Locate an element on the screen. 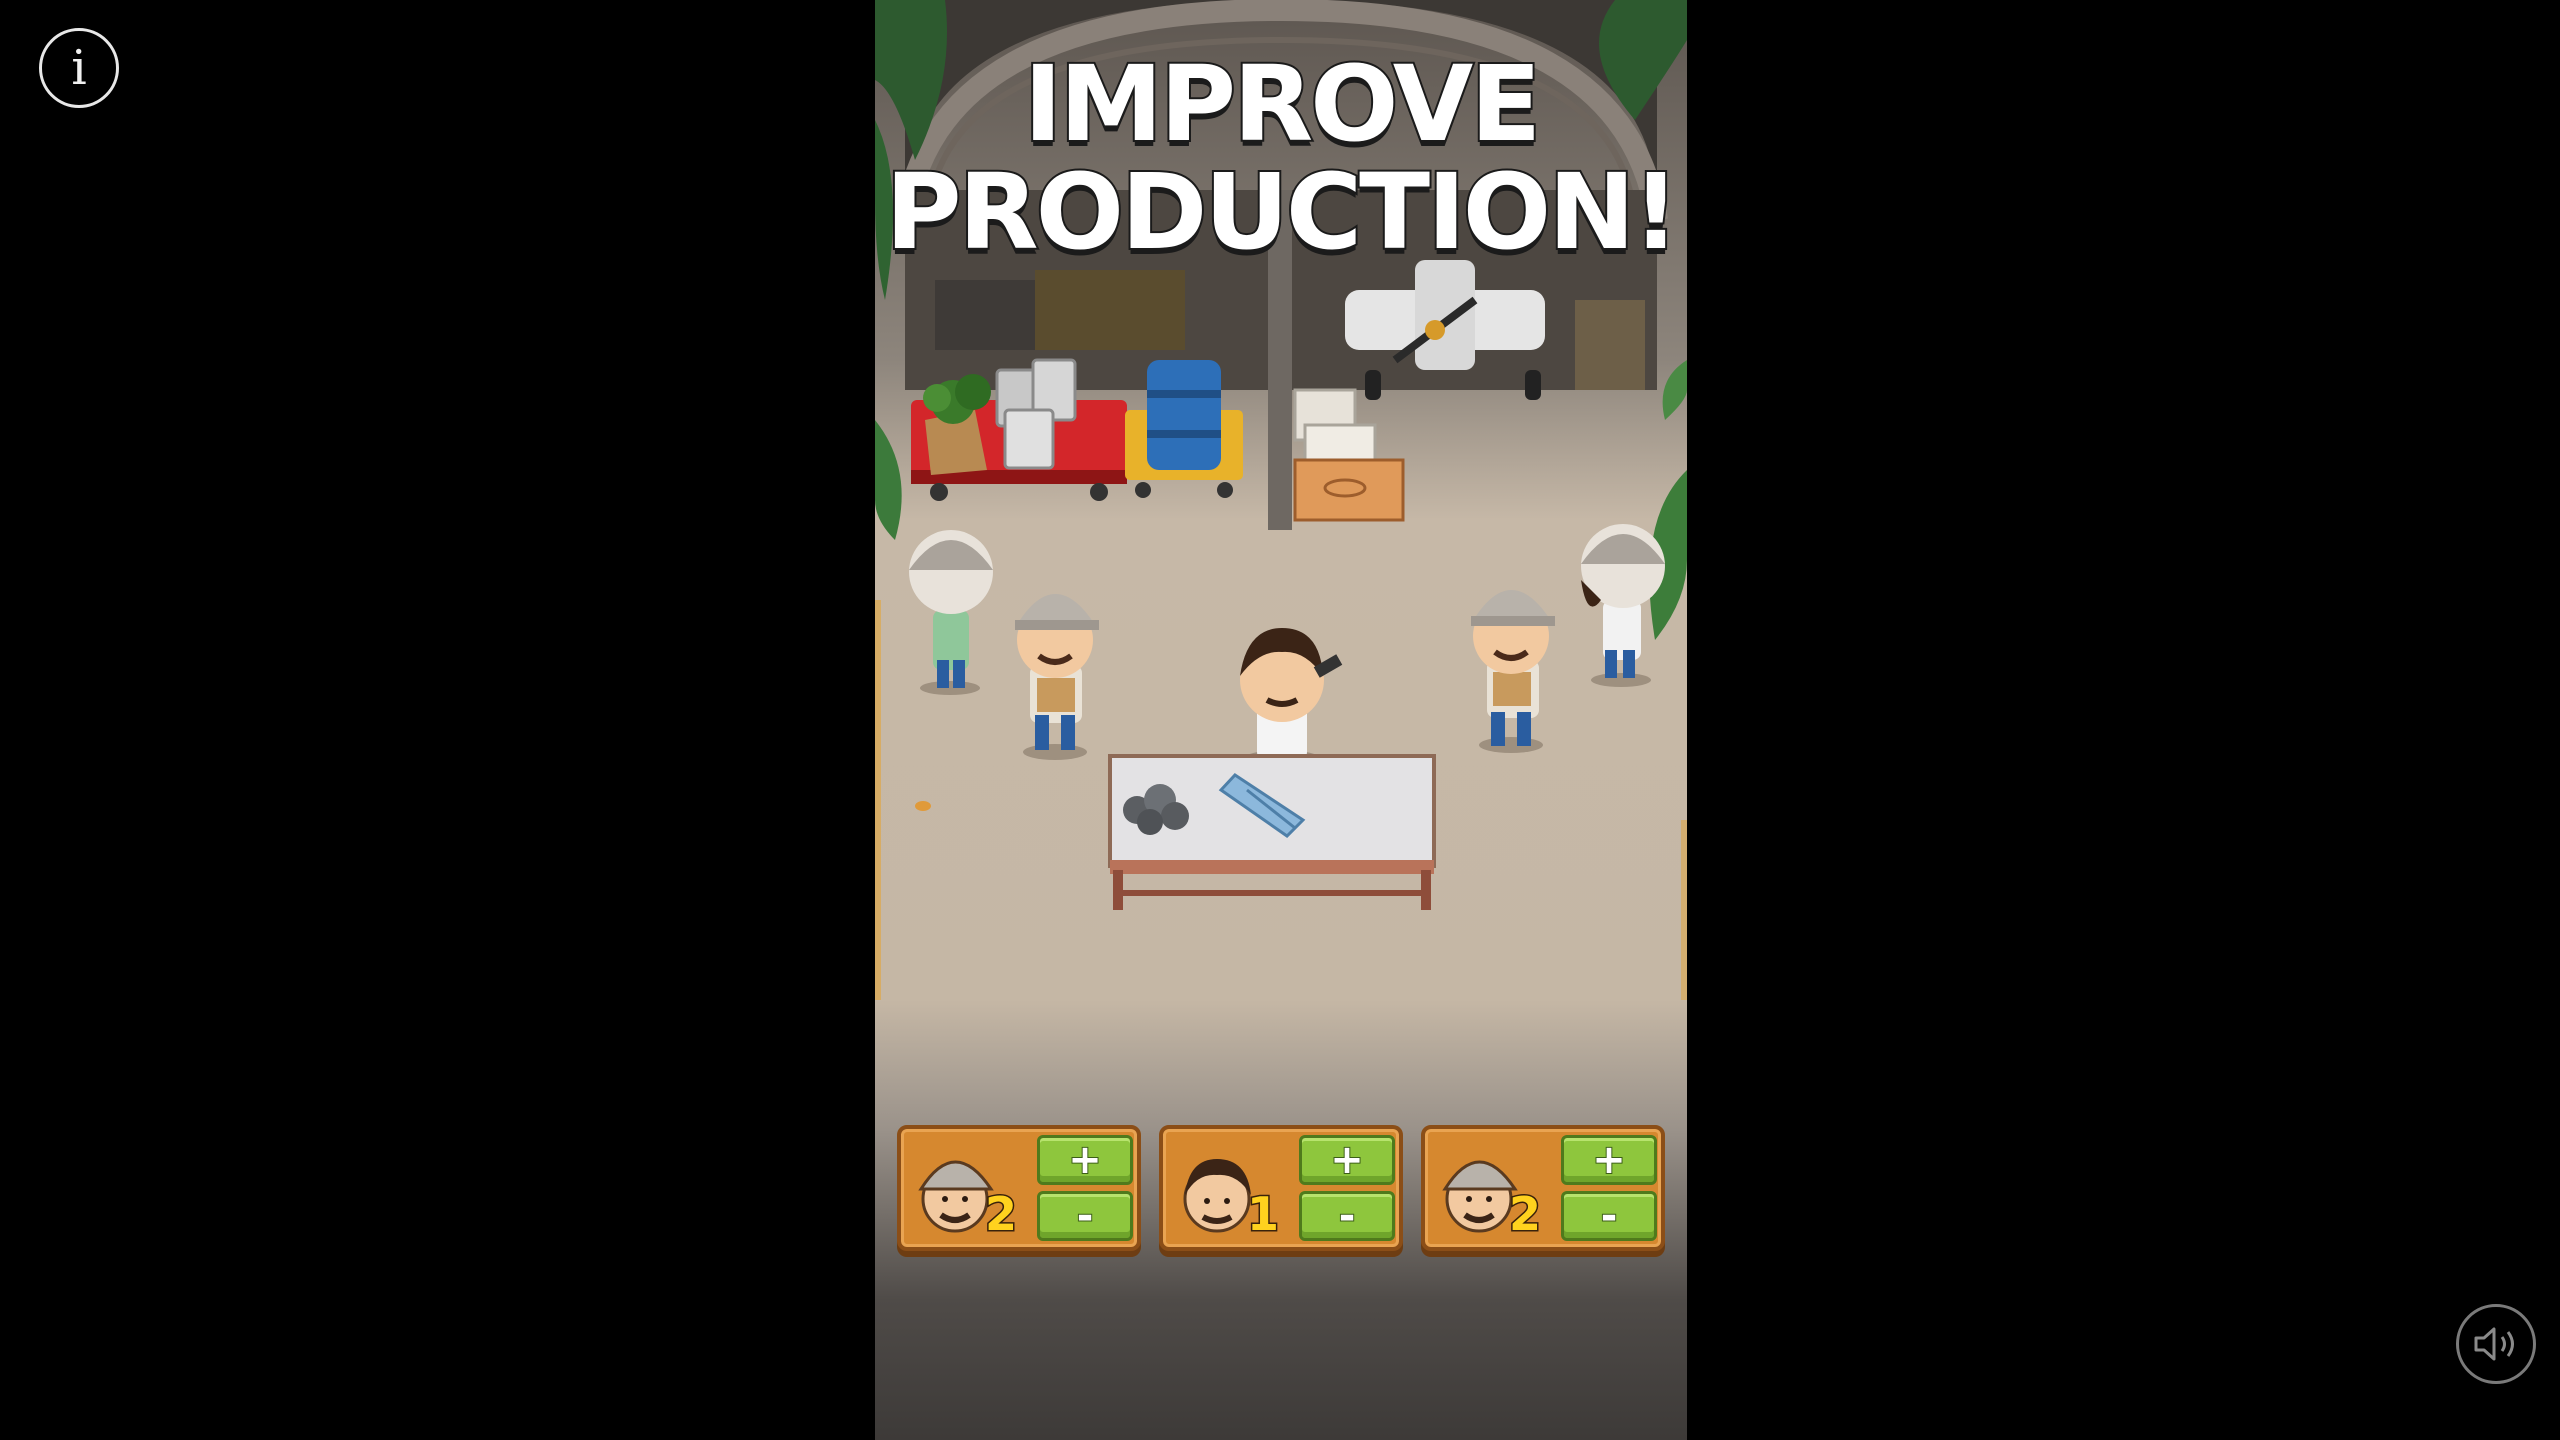  fish-crate is located at coordinates (1349, 490).